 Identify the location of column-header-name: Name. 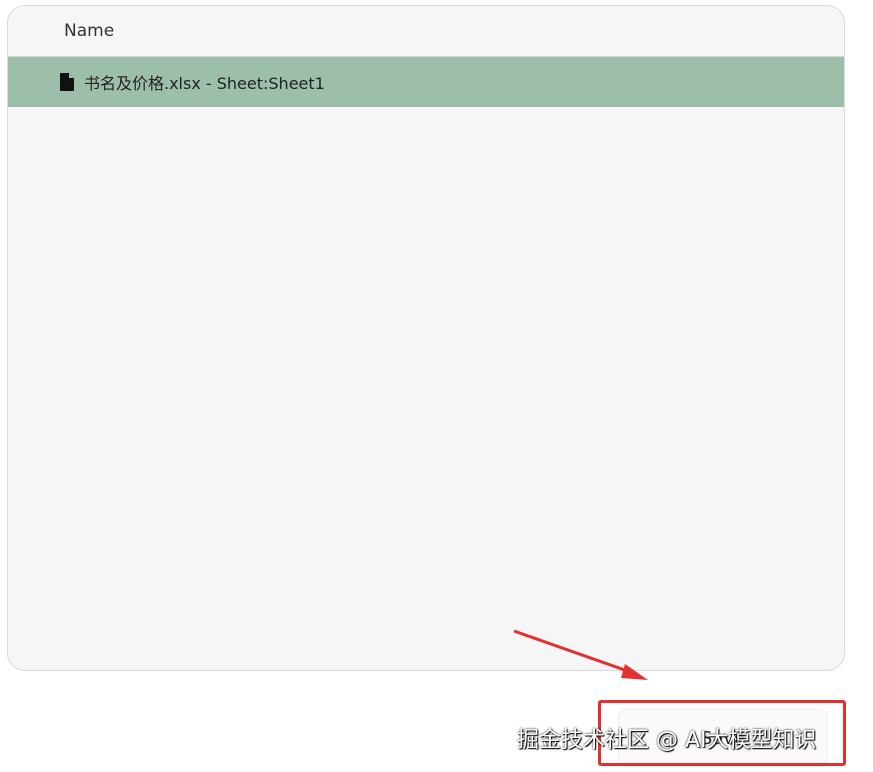
(426, 31).